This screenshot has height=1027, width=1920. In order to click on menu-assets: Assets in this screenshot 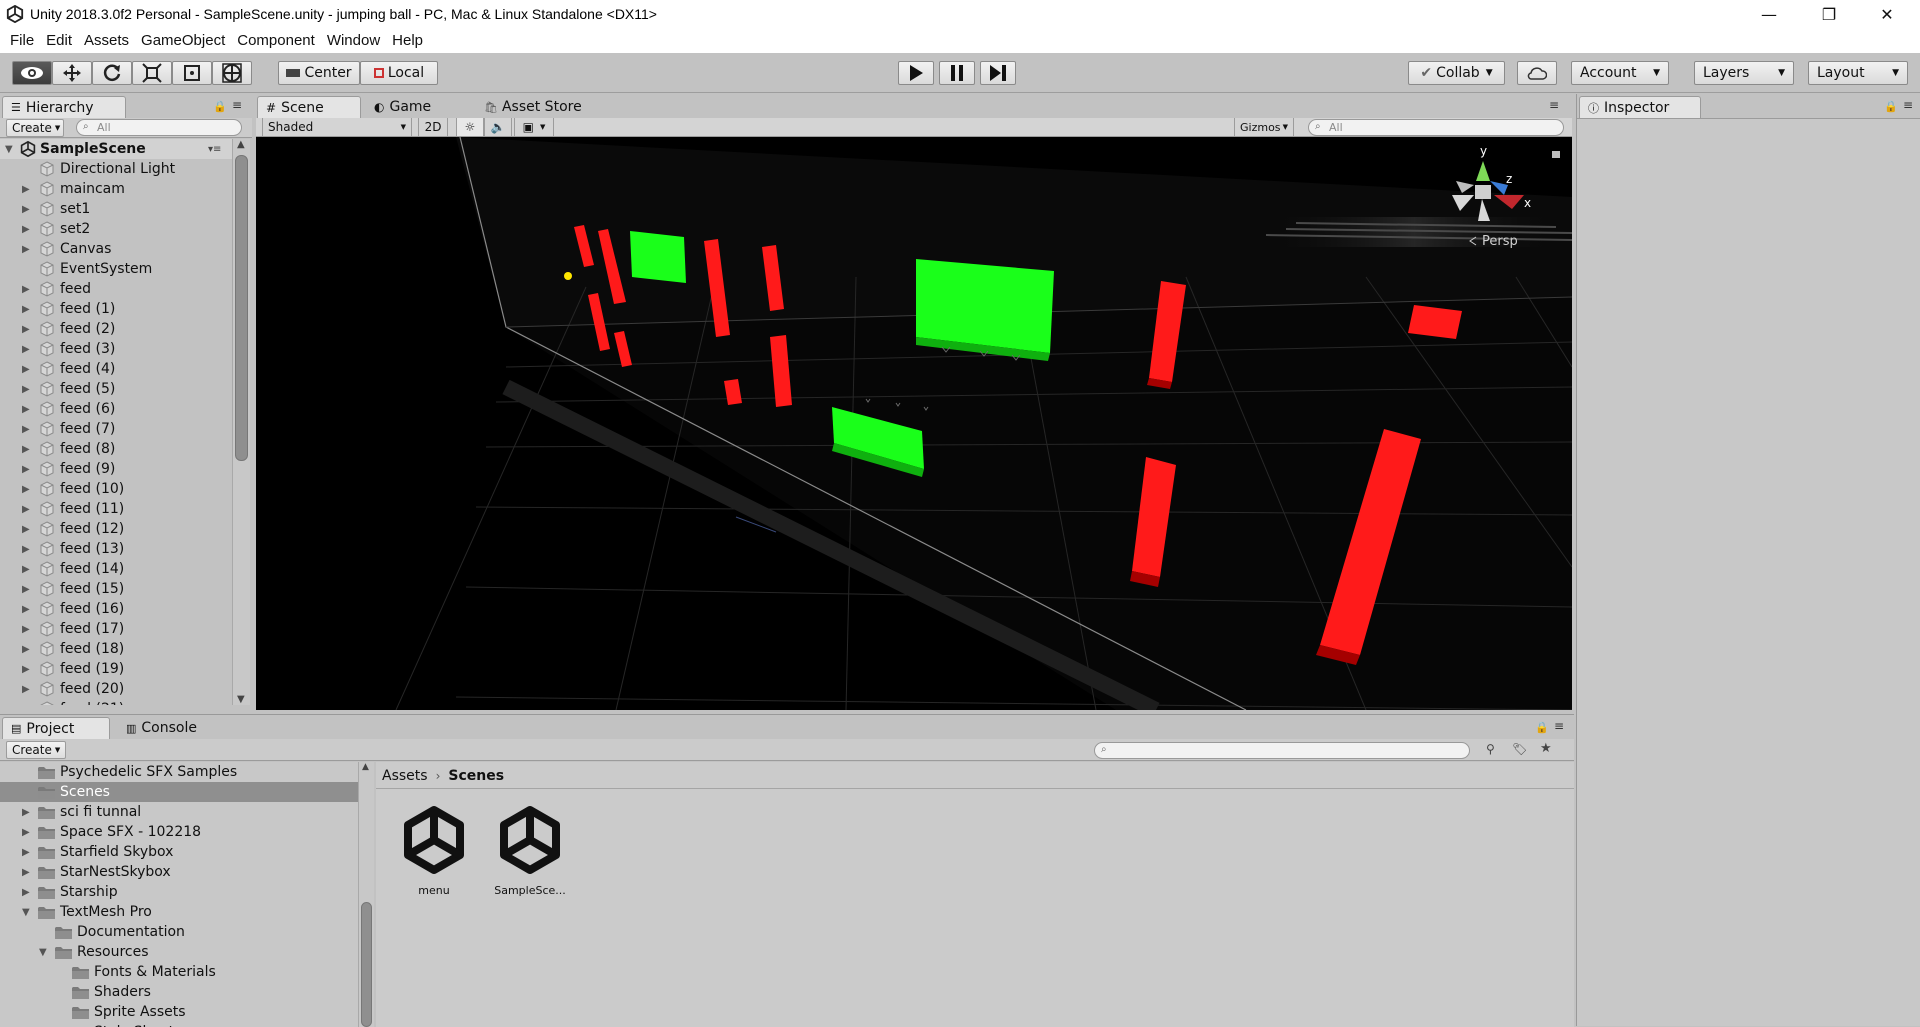, I will do `click(106, 40)`.